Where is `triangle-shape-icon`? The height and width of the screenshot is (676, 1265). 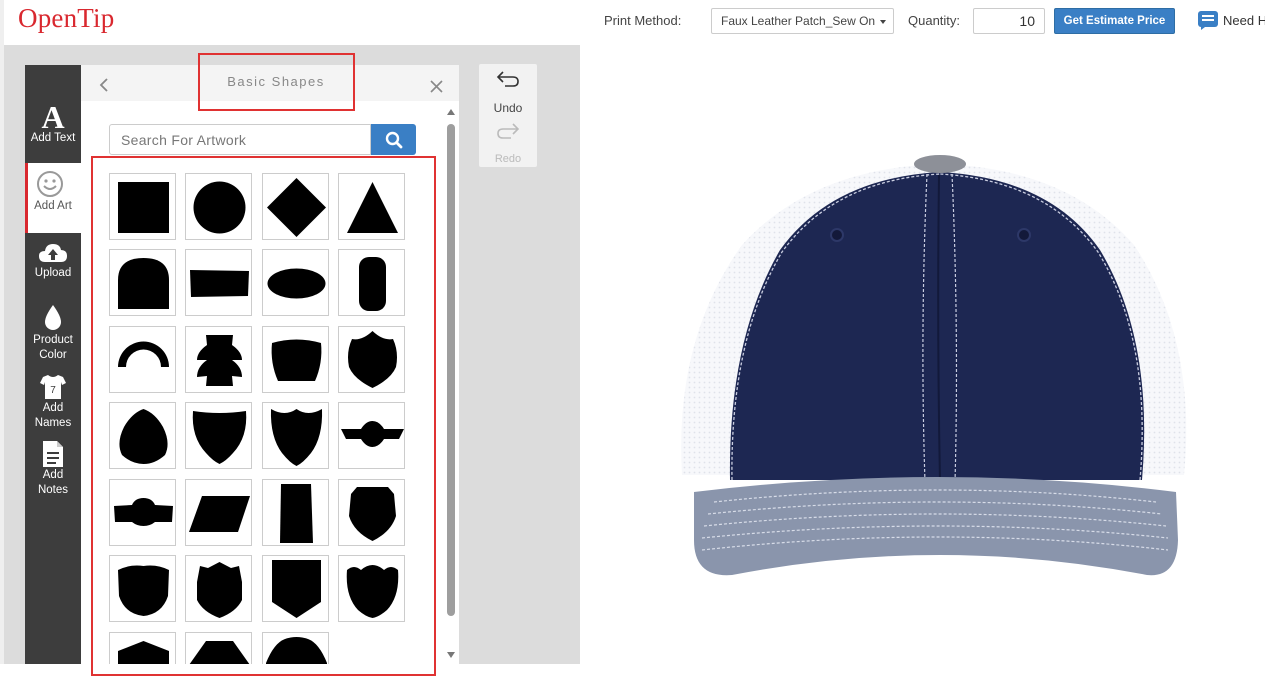
triangle-shape-icon is located at coordinates (372, 207).